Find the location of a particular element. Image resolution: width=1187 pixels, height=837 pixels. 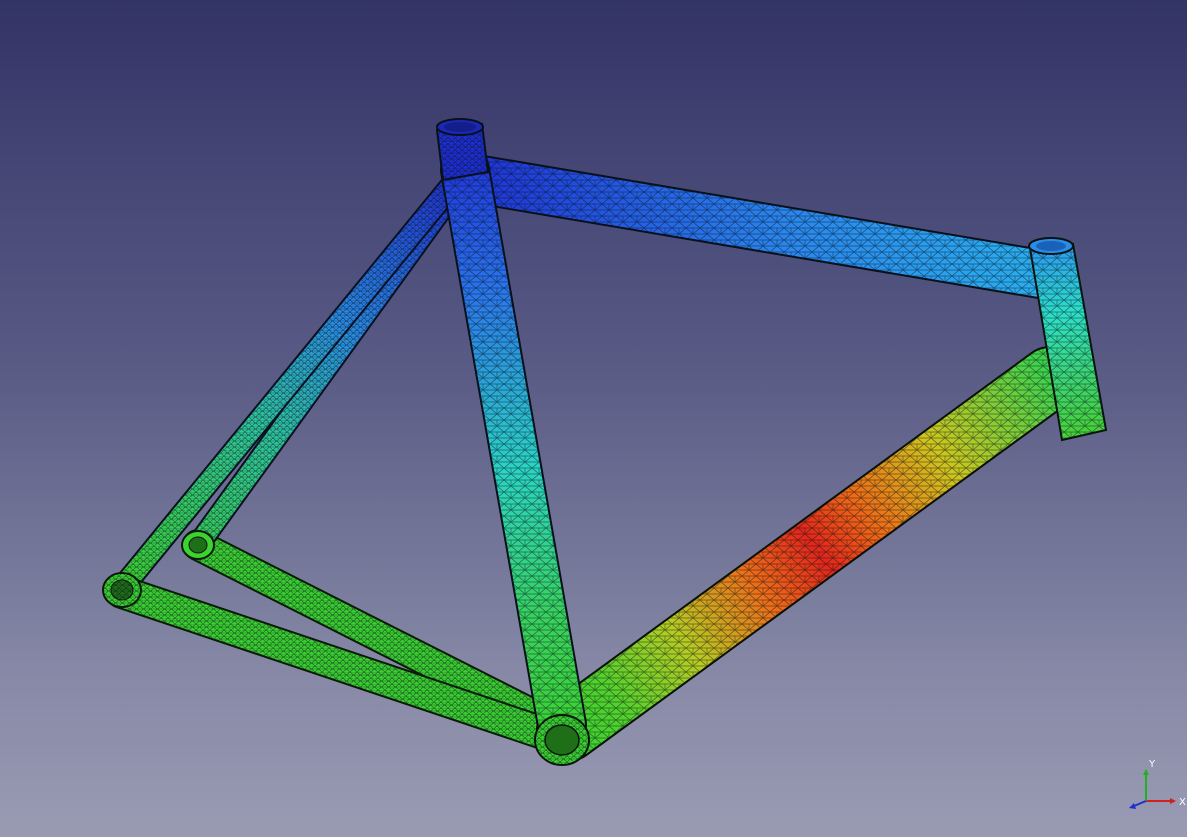

x-axis-arrow is located at coordinates (1173, 801).